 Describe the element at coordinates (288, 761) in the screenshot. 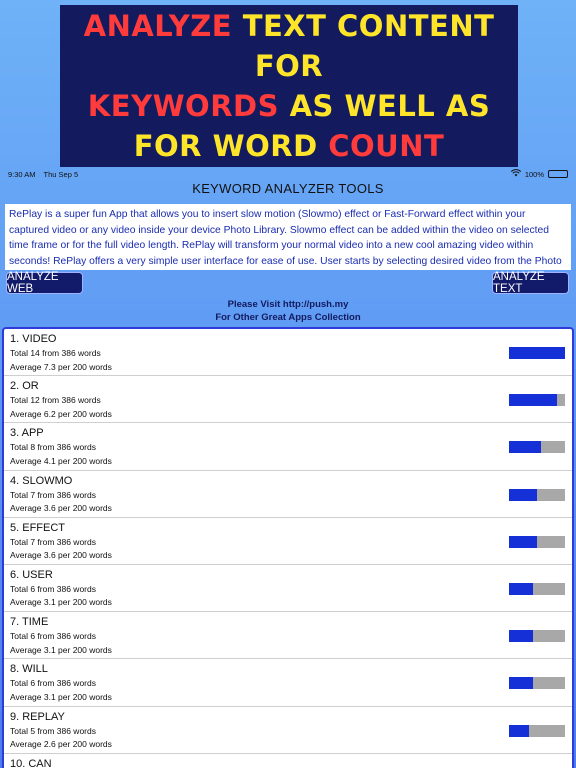

I see `list-item: 10. CAN` at that location.